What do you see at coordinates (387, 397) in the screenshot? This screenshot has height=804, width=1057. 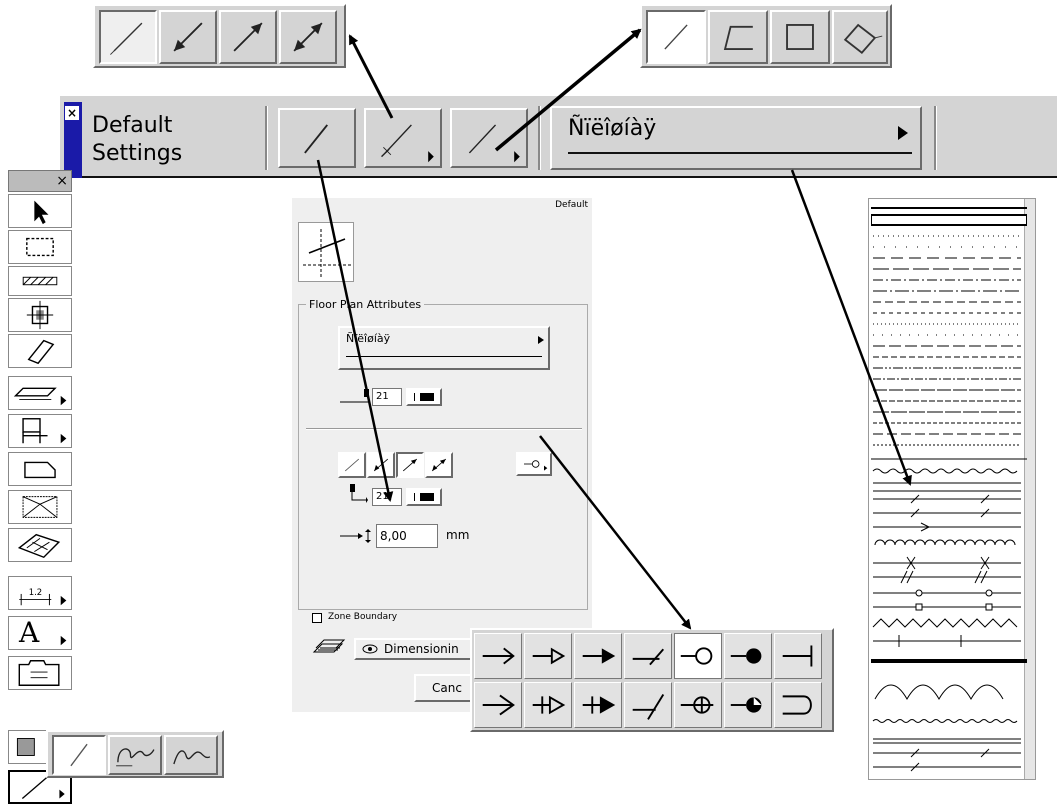 I see `pen-number-field-1: 21` at bounding box center [387, 397].